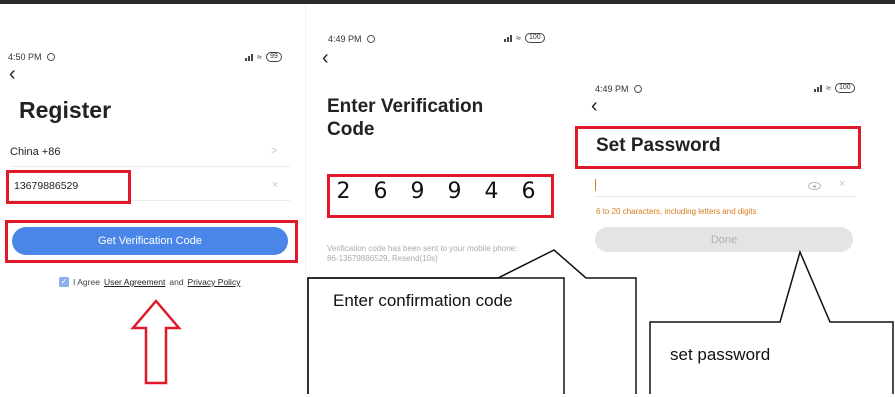 The height and width of the screenshot is (397, 895). Describe the element at coordinates (156, 342) in the screenshot. I see `up-arrow-icon` at that location.